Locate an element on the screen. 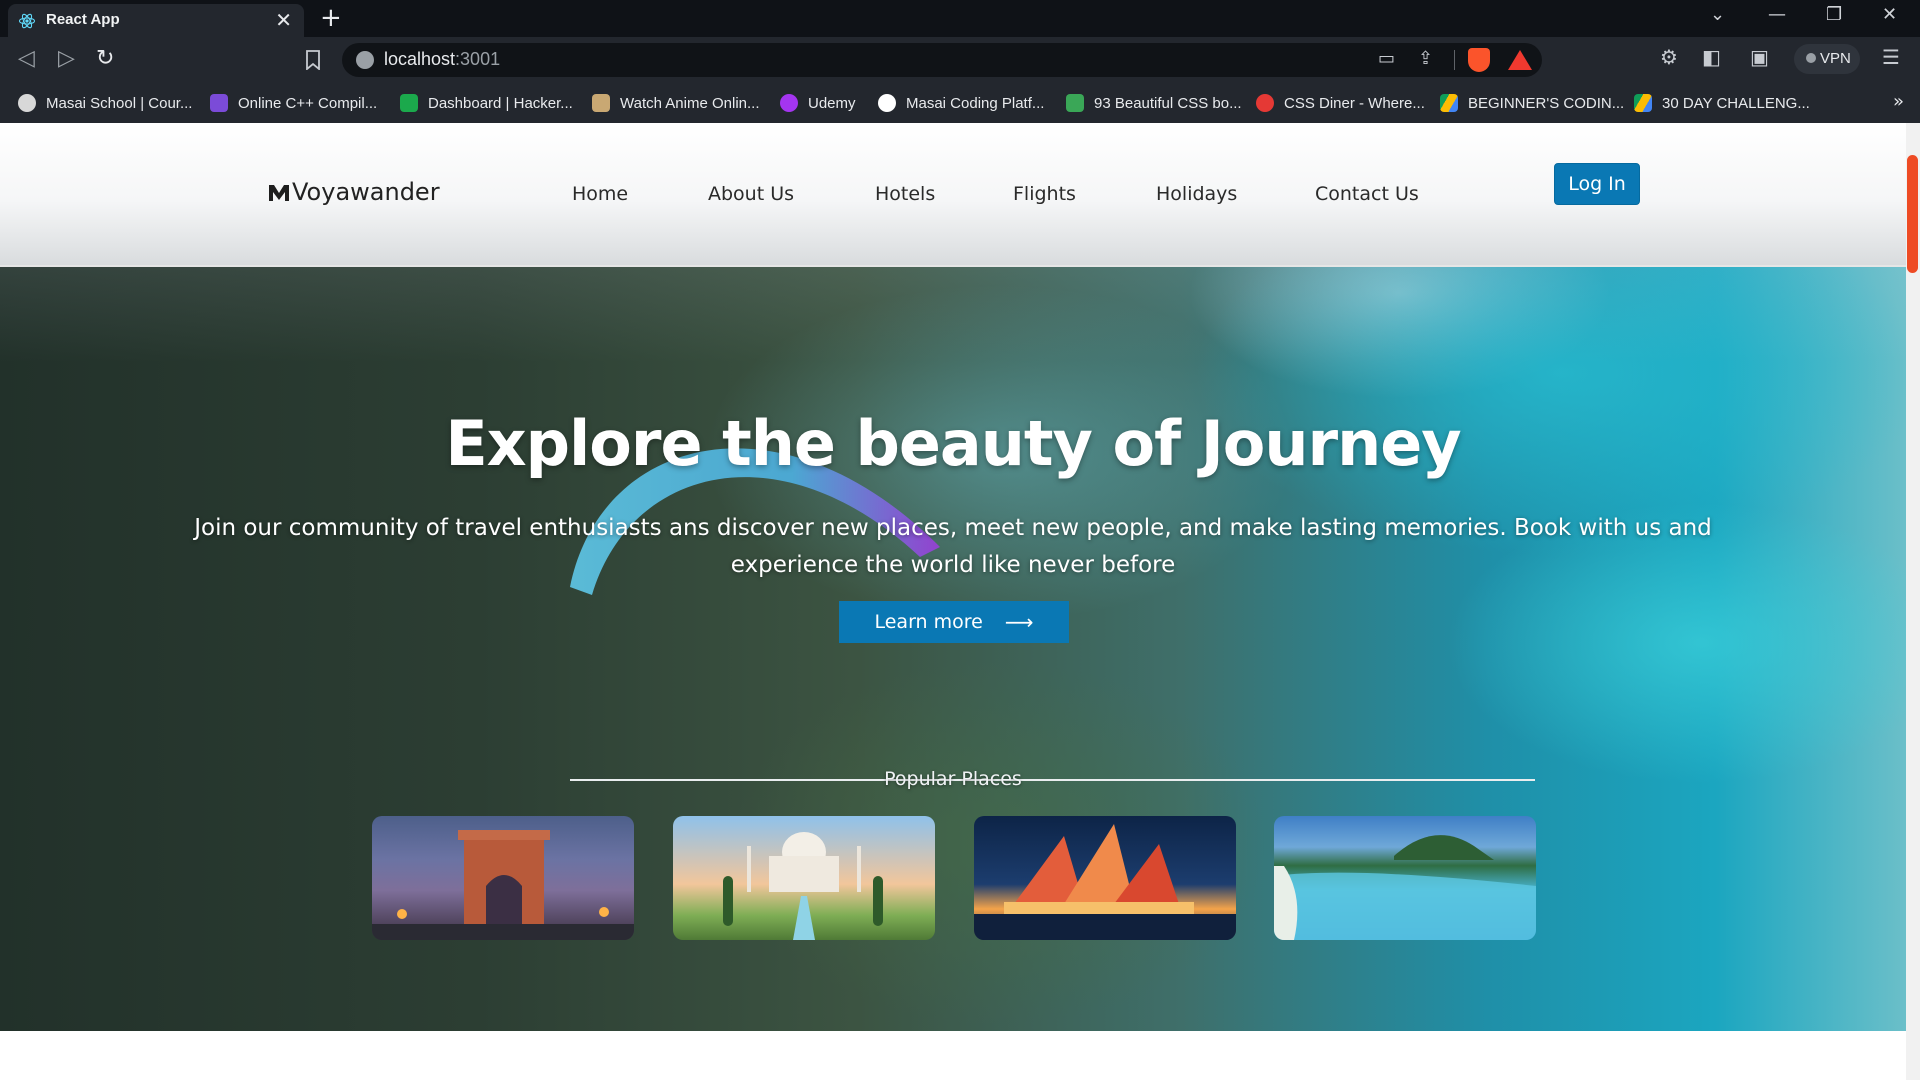 The image size is (1920, 1080). vpn-label: VPN is located at coordinates (1835, 58).